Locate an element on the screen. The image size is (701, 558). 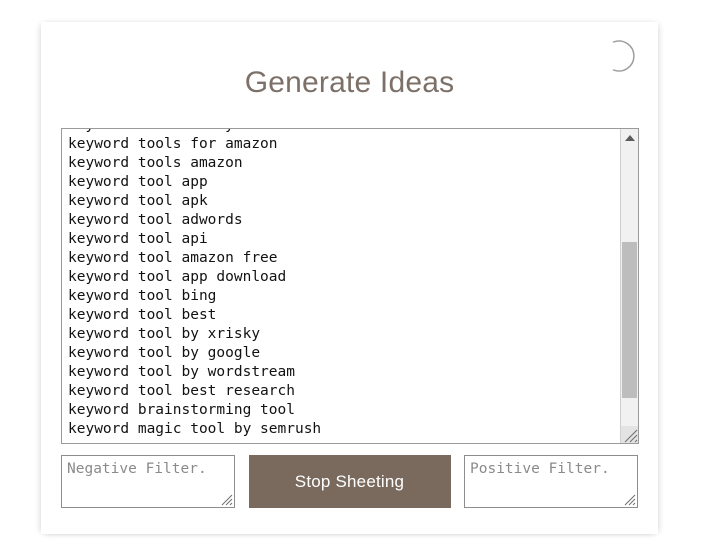
scroll-up-arrow-icon is located at coordinates (629, 137).